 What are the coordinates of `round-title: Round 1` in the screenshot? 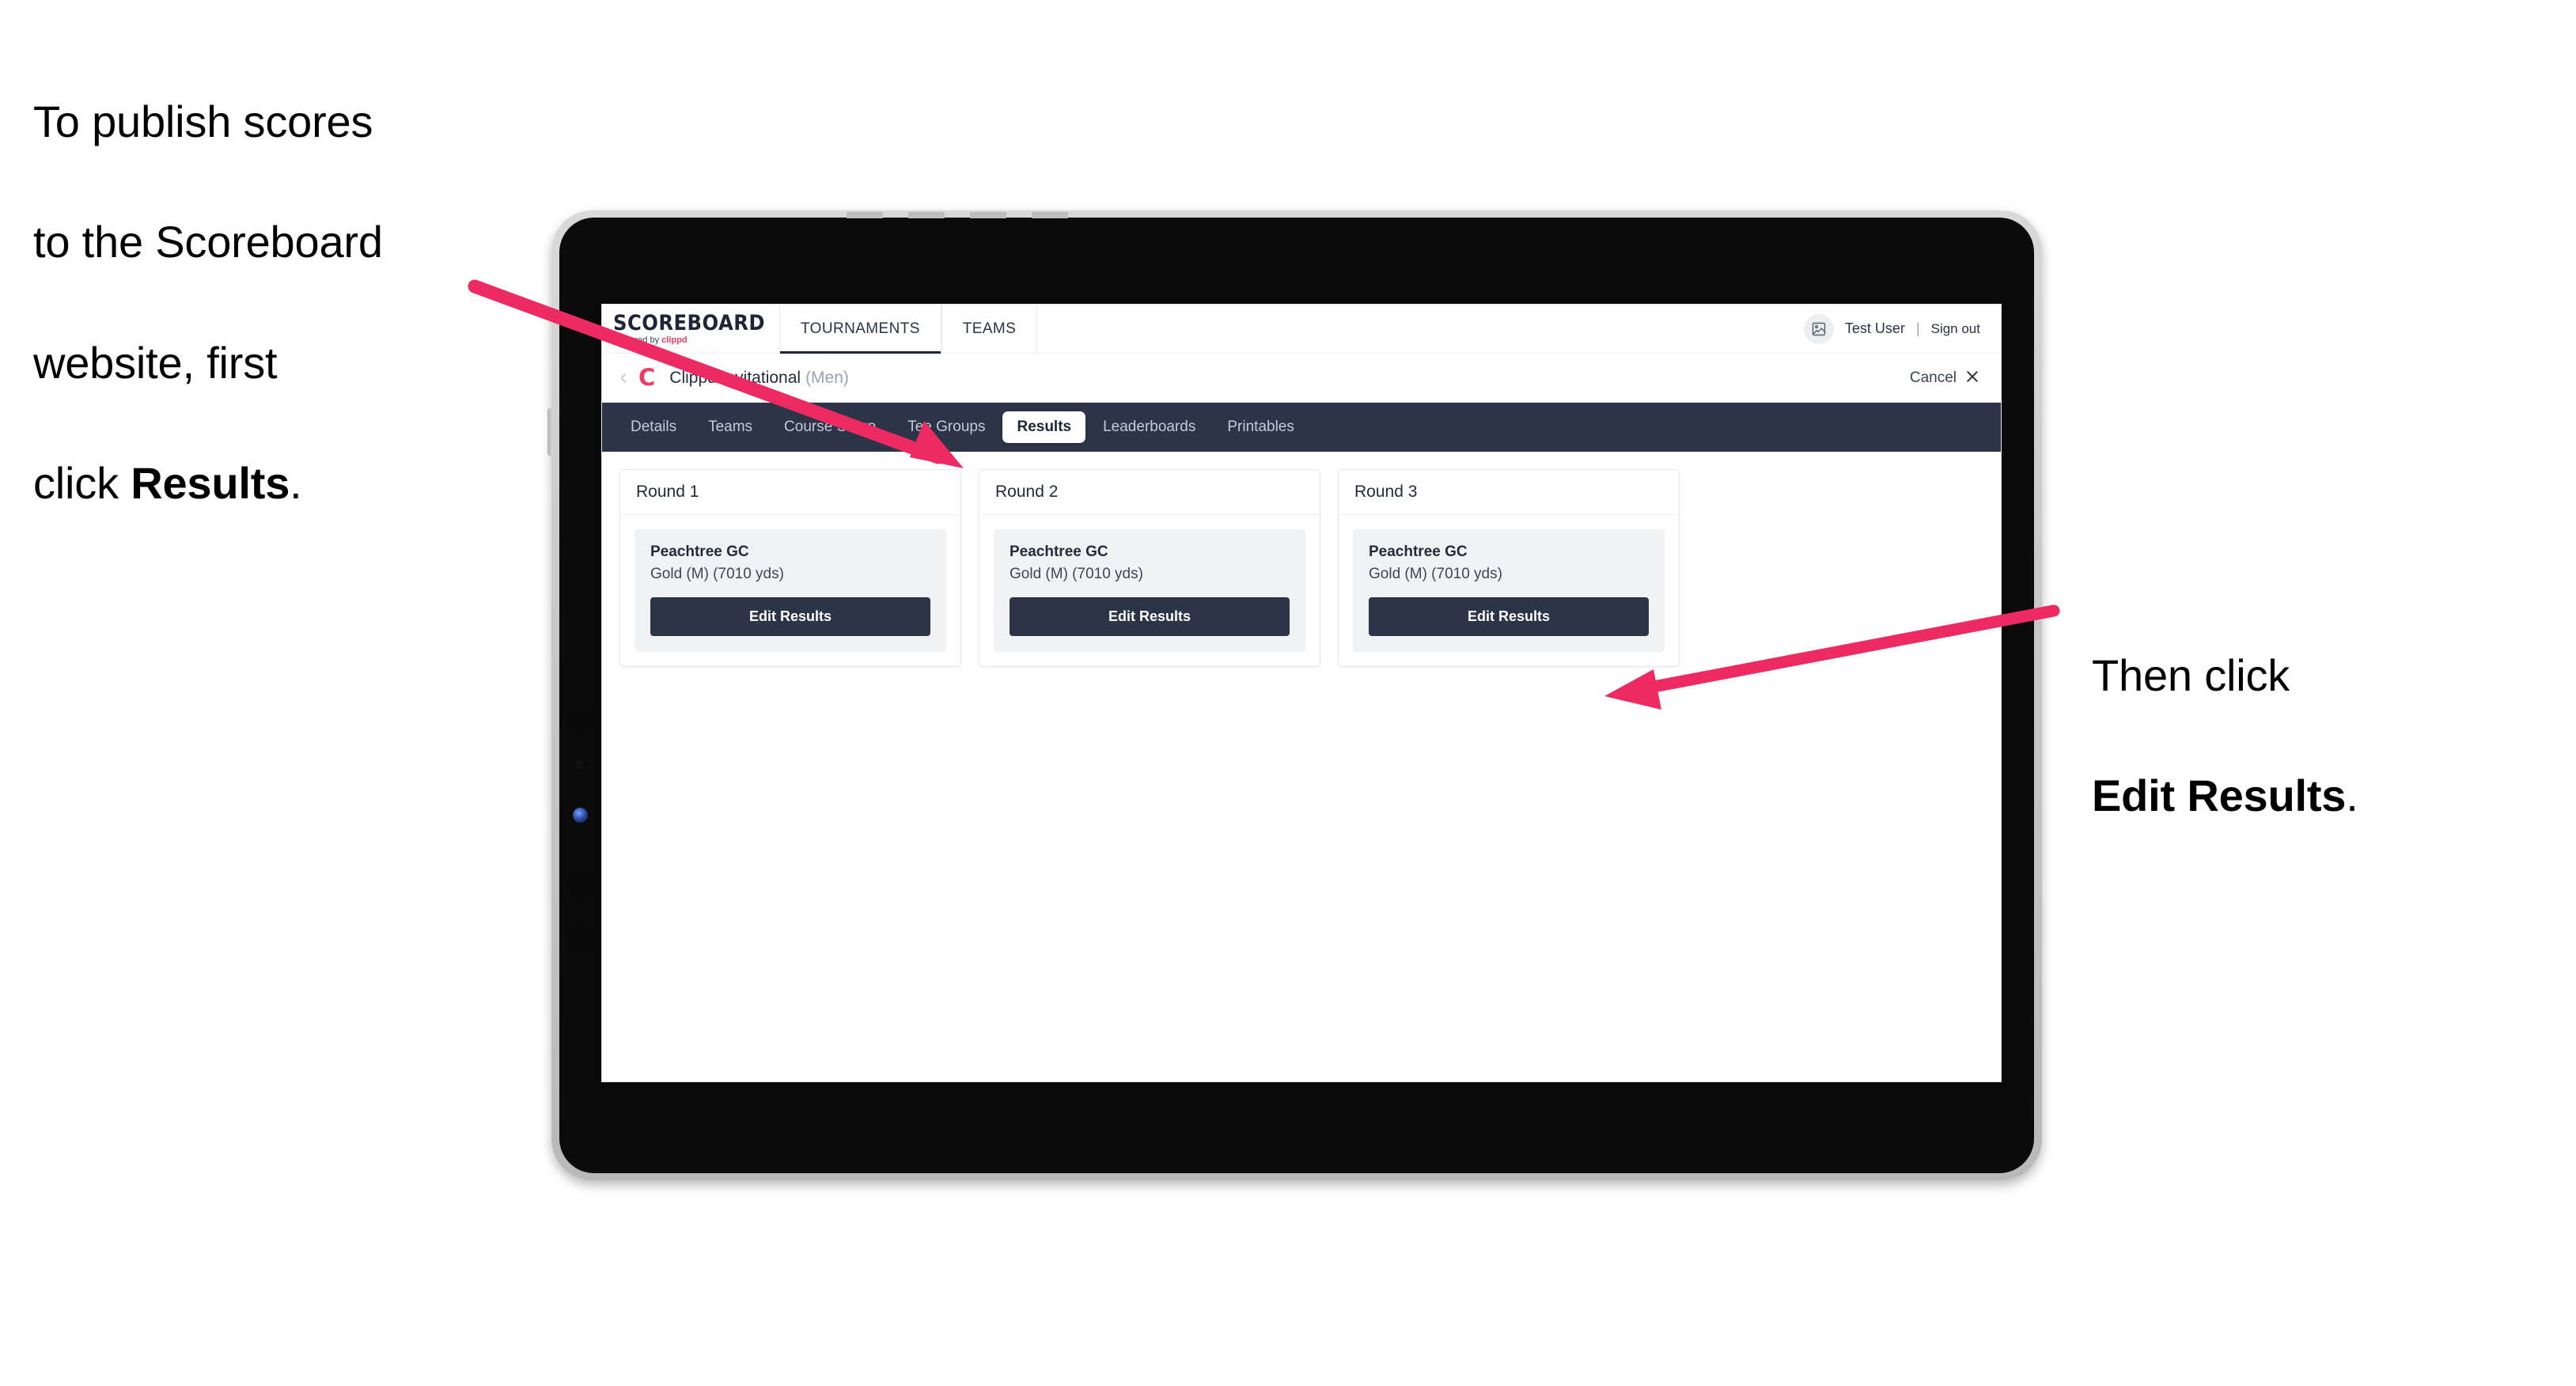 It's located at (667, 492).